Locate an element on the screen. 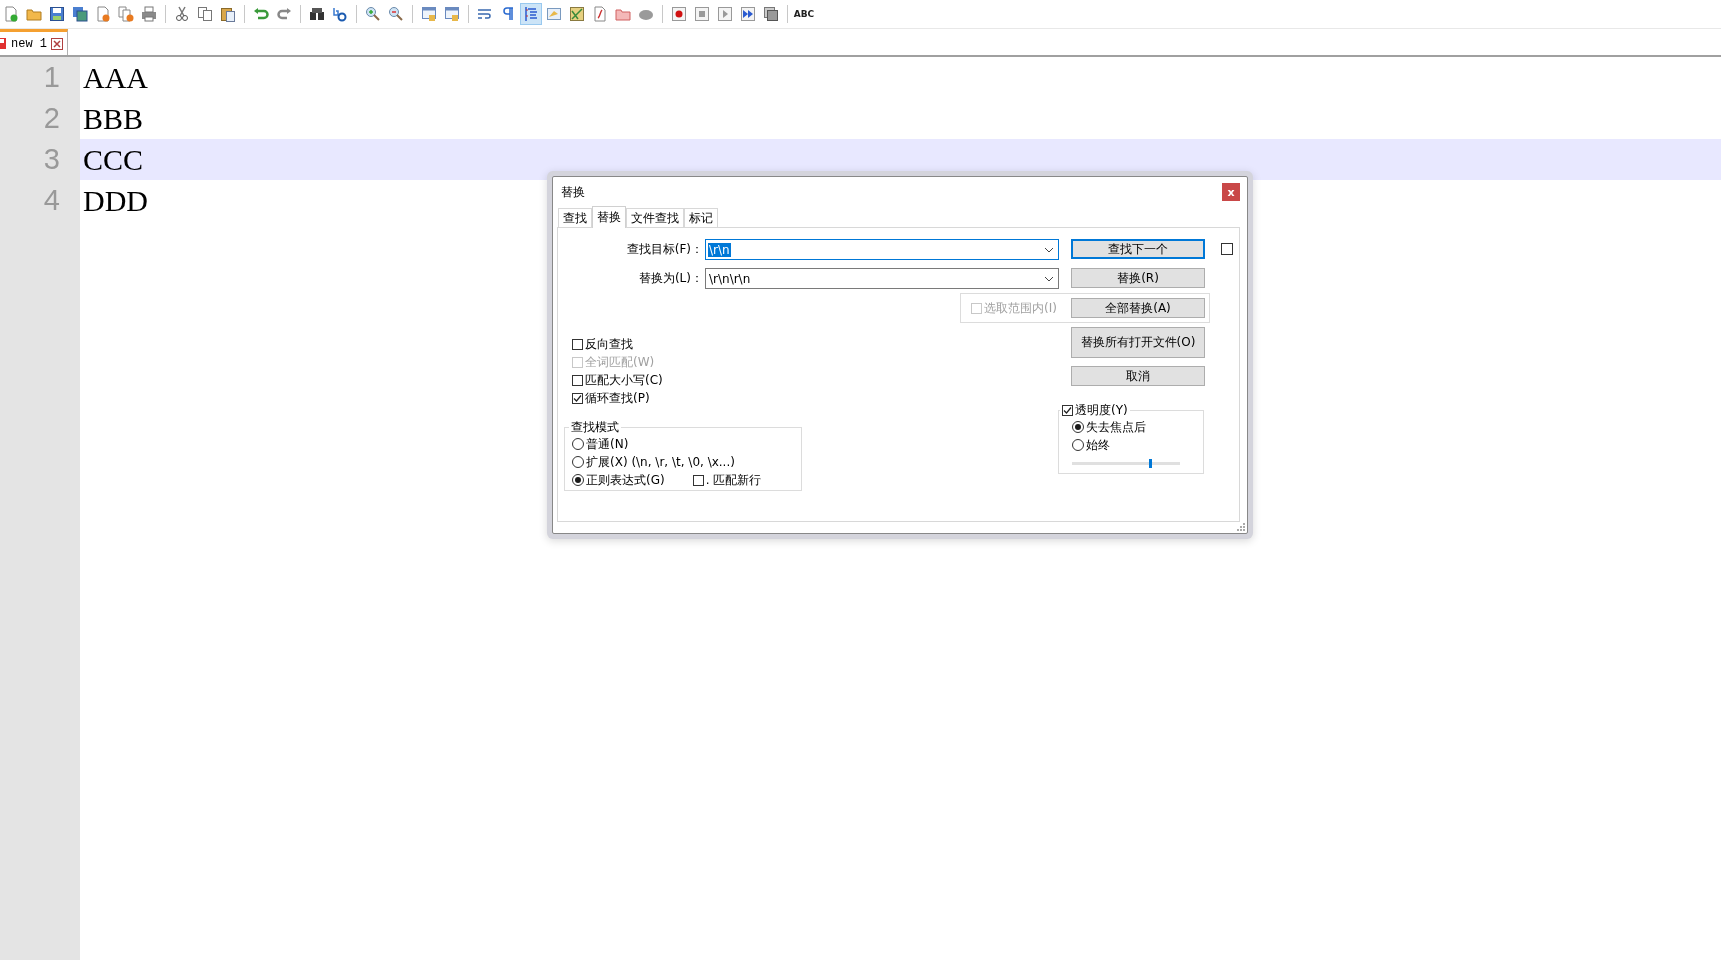  dialog-button: 取消 is located at coordinates (1138, 376).